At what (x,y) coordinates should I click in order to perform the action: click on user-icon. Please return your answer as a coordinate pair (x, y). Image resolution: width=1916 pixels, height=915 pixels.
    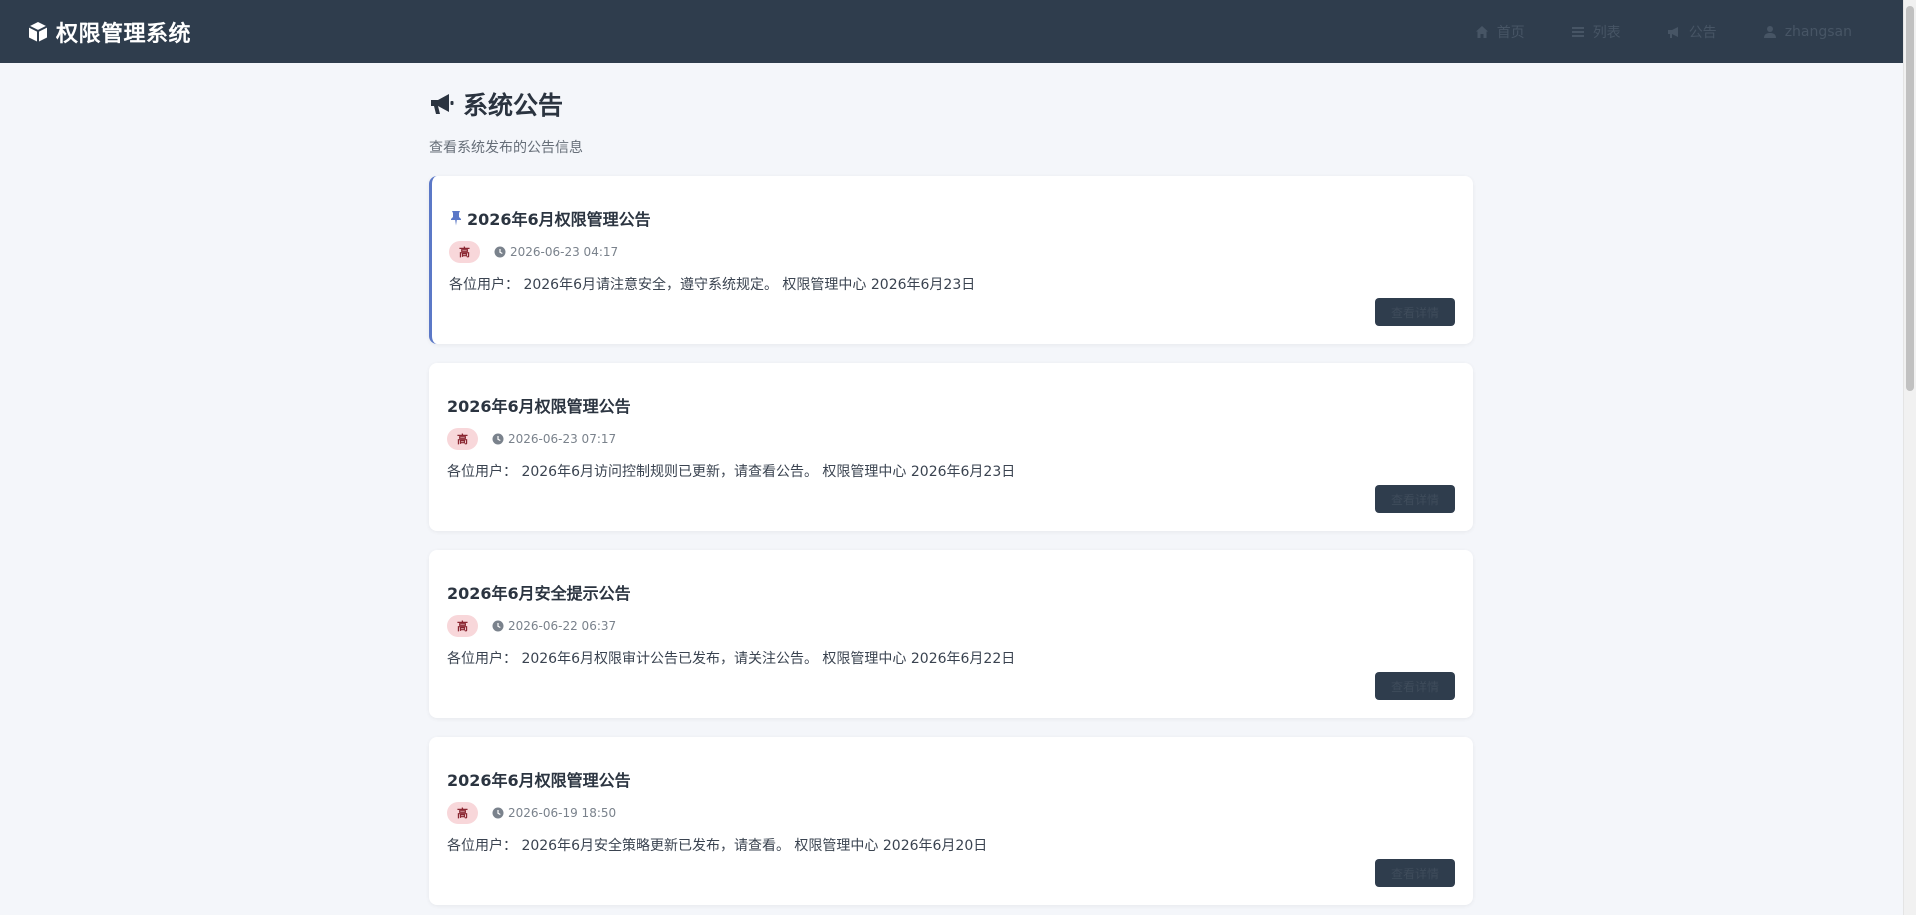
    Looking at the image, I should click on (1770, 32).